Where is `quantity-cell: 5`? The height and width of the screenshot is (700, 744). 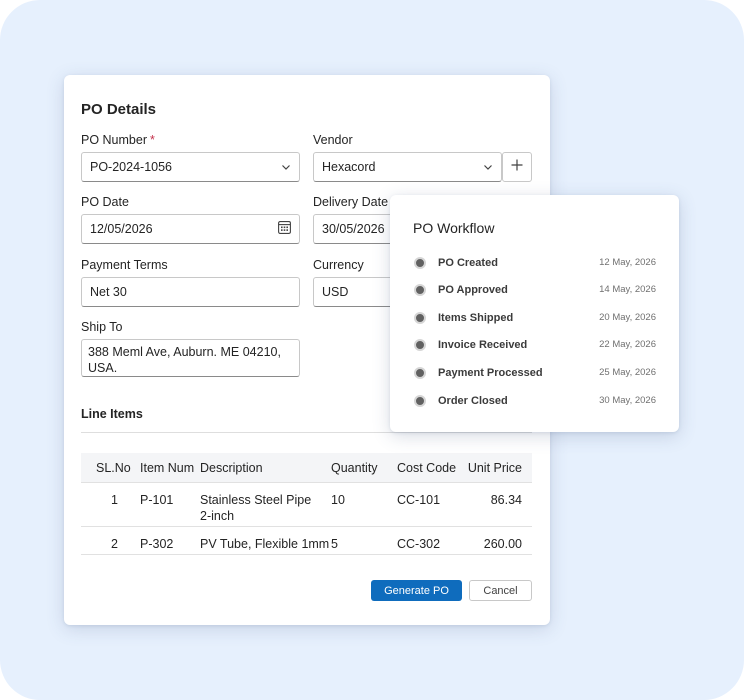
quantity-cell: 5 is located at coordinates (334, 544).